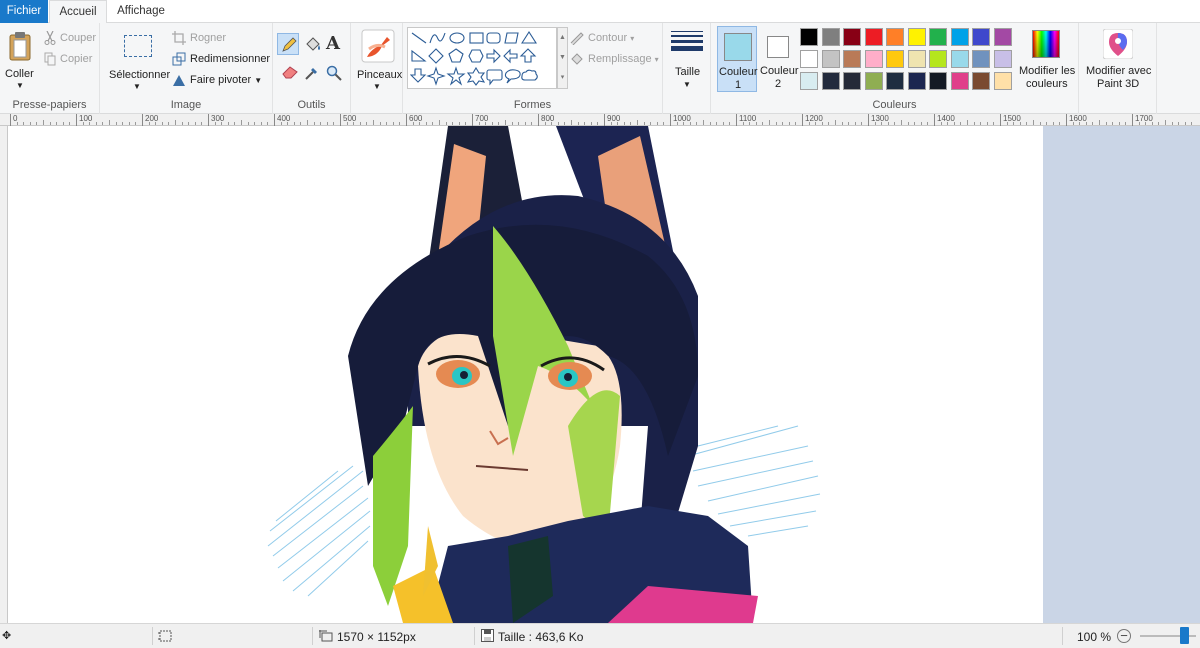  Describe the element at coordinates (24, 11) in the screenshot. I see `tab-file: Fichier` at that location.